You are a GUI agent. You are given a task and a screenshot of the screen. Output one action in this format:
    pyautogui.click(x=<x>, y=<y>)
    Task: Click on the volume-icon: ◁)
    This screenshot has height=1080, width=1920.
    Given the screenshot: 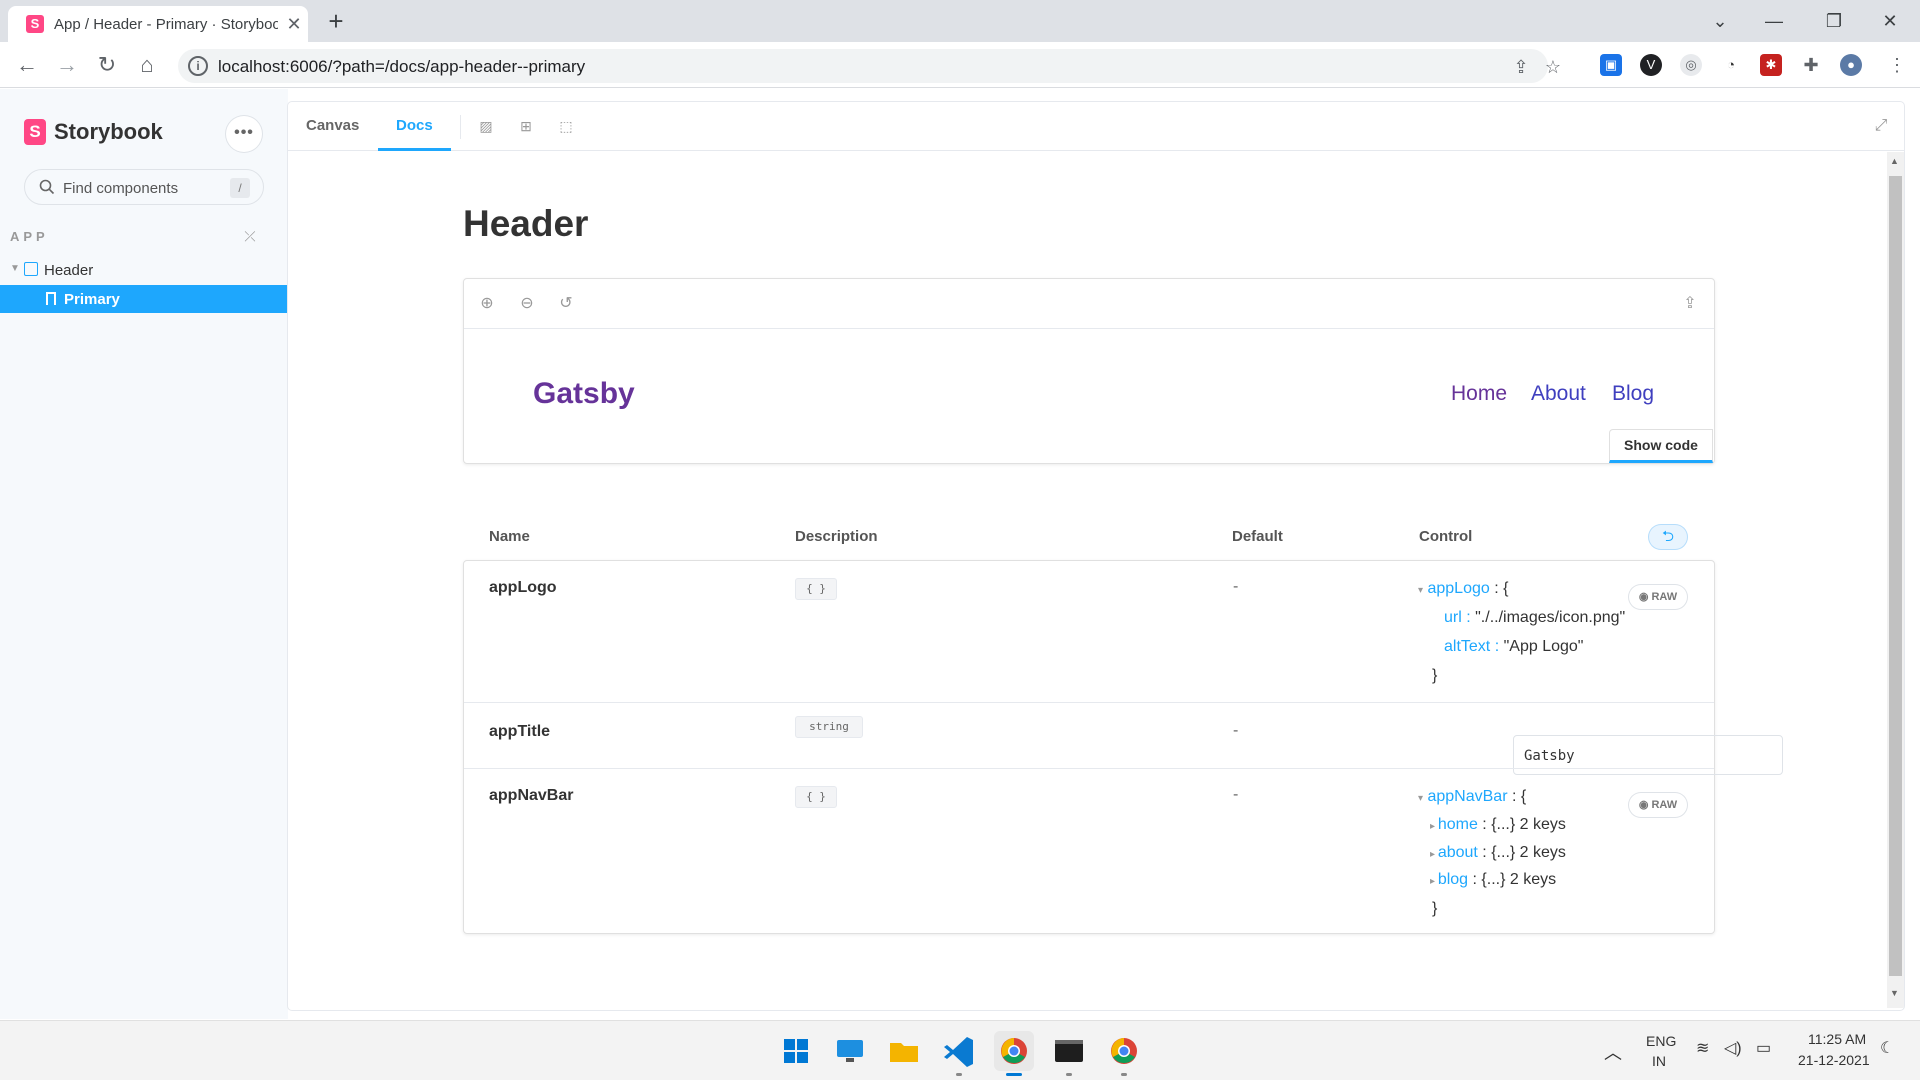 What is the action you would take?
    pyautogui.click(x=1733, y=1048)
    